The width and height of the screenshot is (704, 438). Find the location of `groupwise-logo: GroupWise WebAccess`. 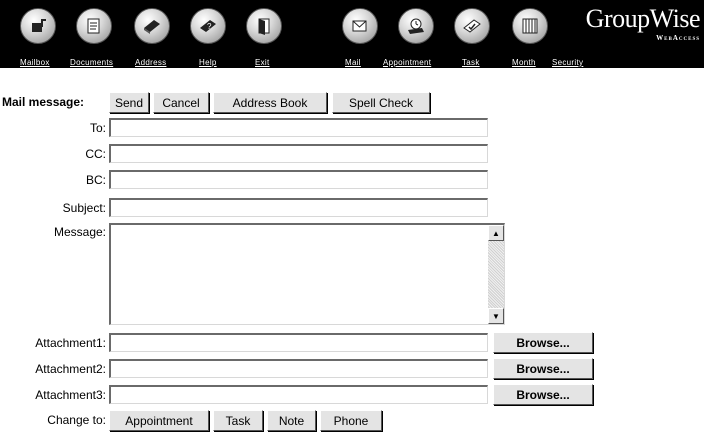

groupwise-logo: GroupWise WebAccess is located at coordinates (644, 24).